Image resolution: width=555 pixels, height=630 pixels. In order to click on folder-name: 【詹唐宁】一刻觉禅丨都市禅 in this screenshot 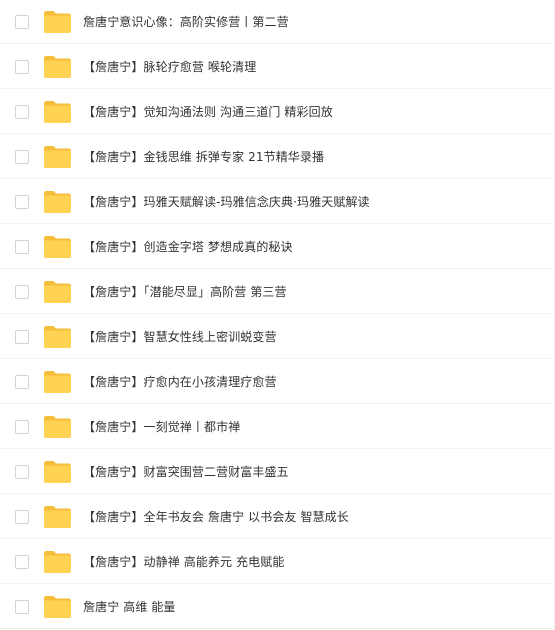, I will do `click(161, 426)`.